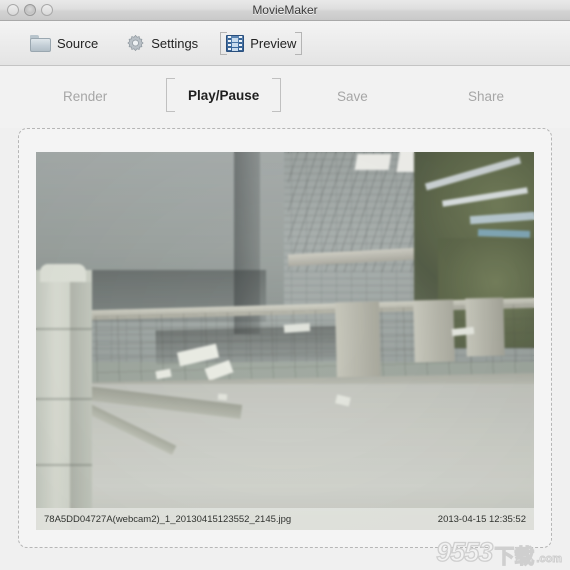 This screenshot has width=570, height=570. Describe the element at coordinates (481, 519) in the screenshot. I see `preview-timestamp: 2013-04-15 12:35:52` at that location.